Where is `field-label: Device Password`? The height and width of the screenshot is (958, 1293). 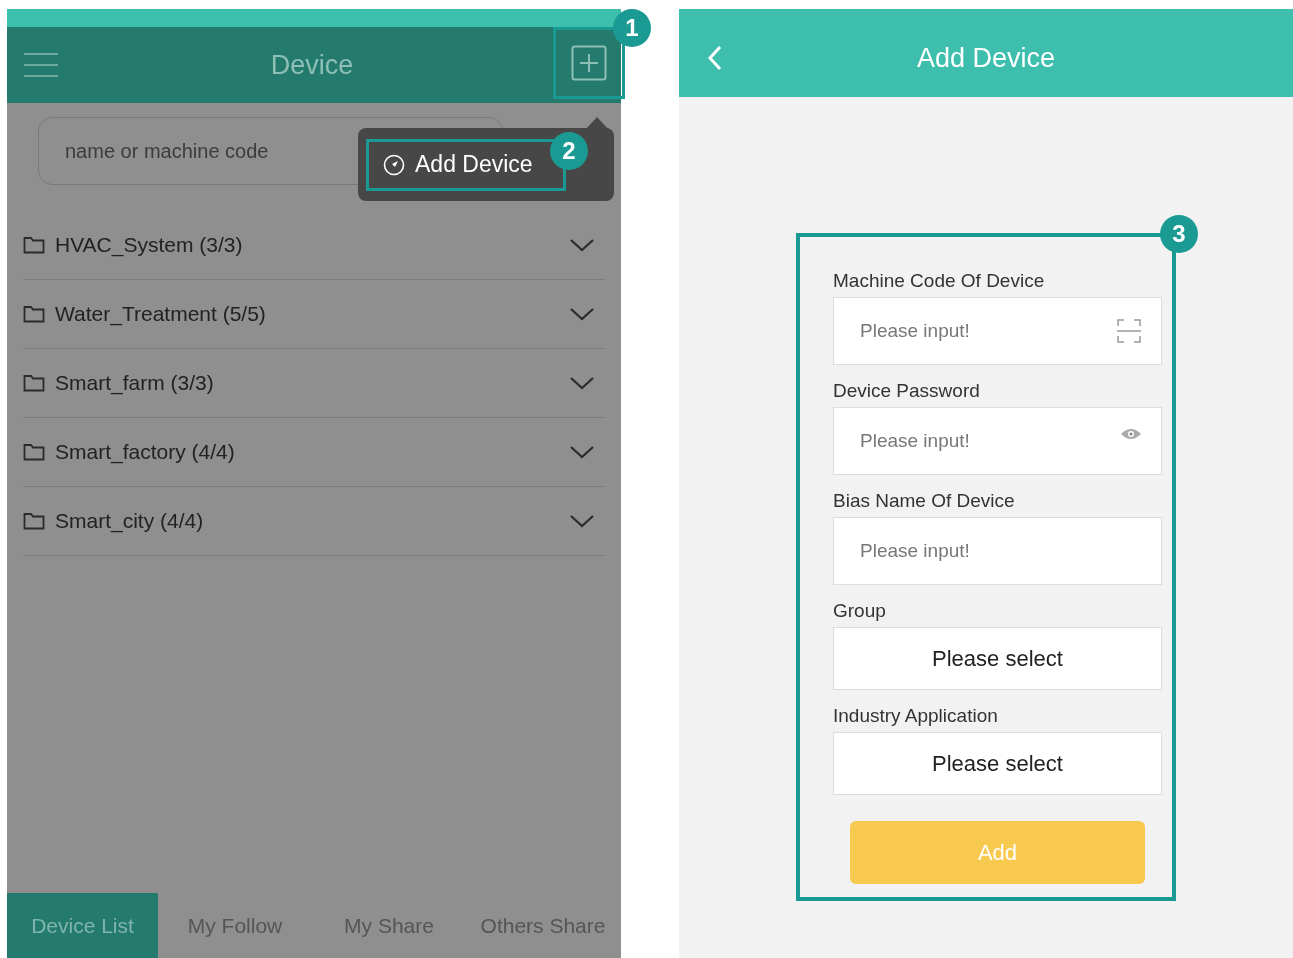
field-label: Device Password is located at coordinates (907, 390).